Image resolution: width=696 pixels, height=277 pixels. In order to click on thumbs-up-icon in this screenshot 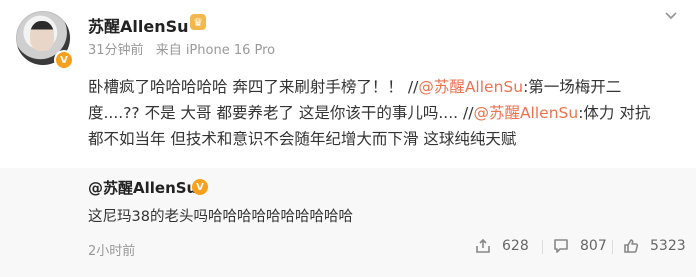, I will do `click(631, 246)`.